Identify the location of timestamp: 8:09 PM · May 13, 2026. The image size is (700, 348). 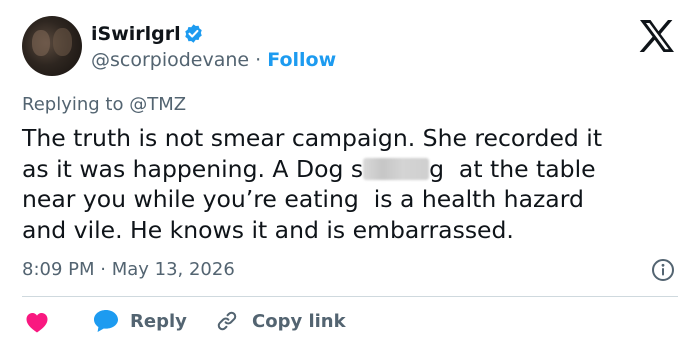
(128, 270).